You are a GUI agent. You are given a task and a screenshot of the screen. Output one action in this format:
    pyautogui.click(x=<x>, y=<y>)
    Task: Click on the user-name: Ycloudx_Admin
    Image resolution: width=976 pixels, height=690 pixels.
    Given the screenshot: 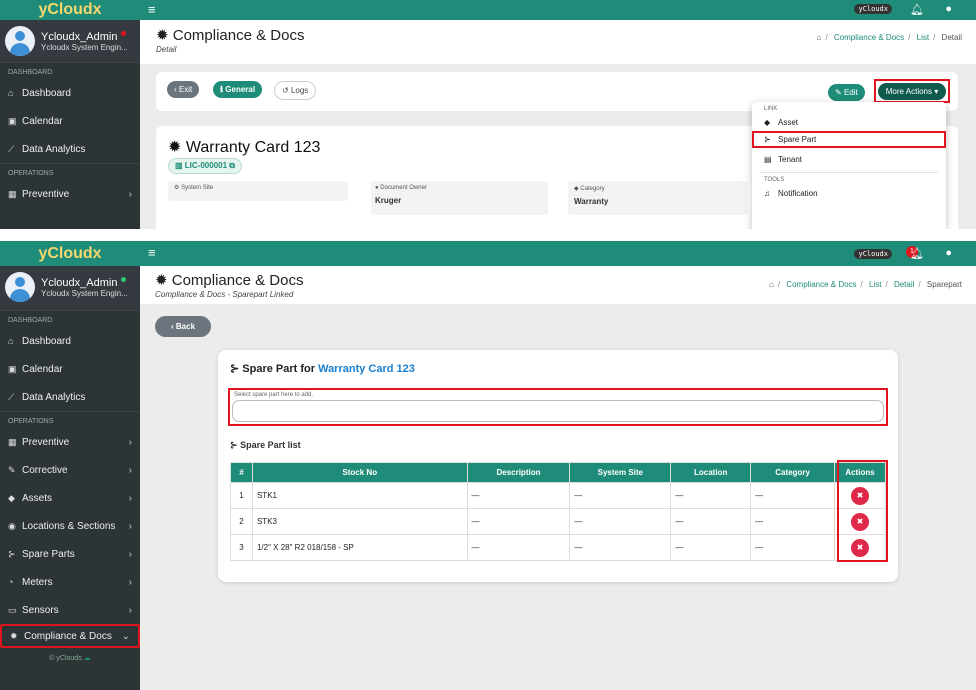 What is the action you would take?
    pyautogui.click(x=84, y=282)
    